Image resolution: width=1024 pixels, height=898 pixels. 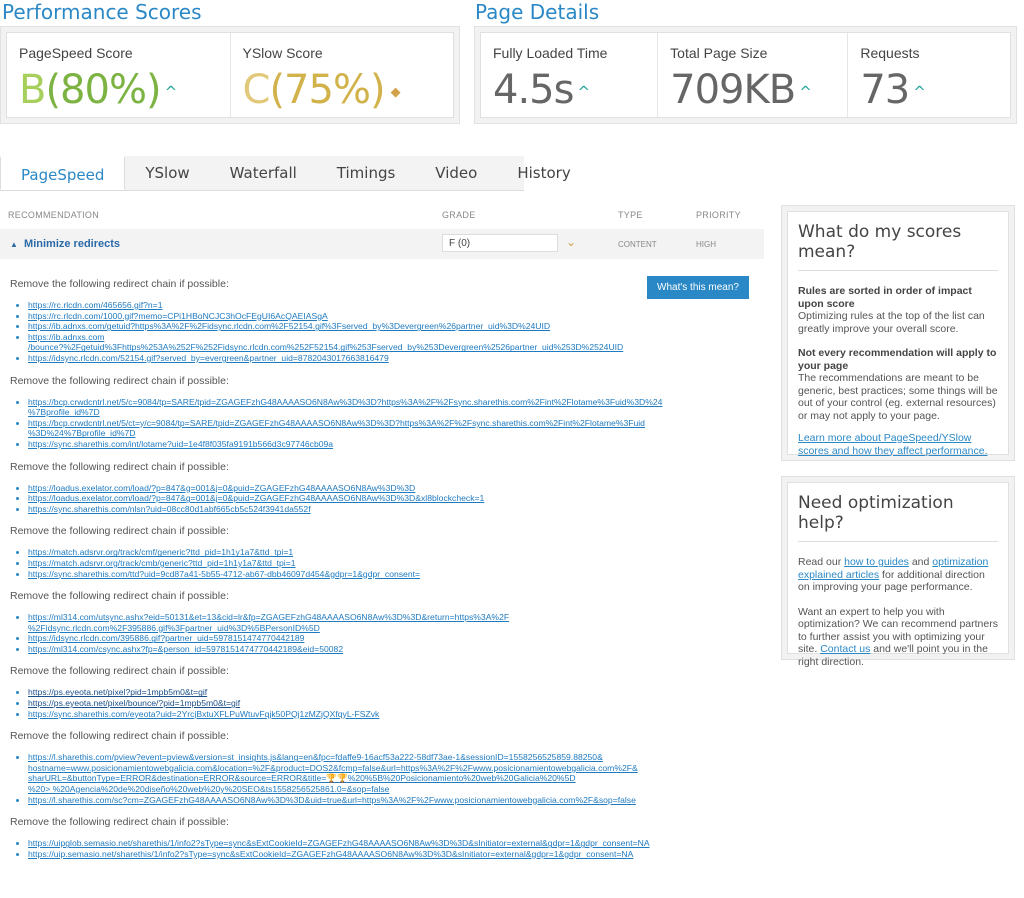 I want to click on optimization-help-title: Need optimization help?, so click(x=898, y=517).